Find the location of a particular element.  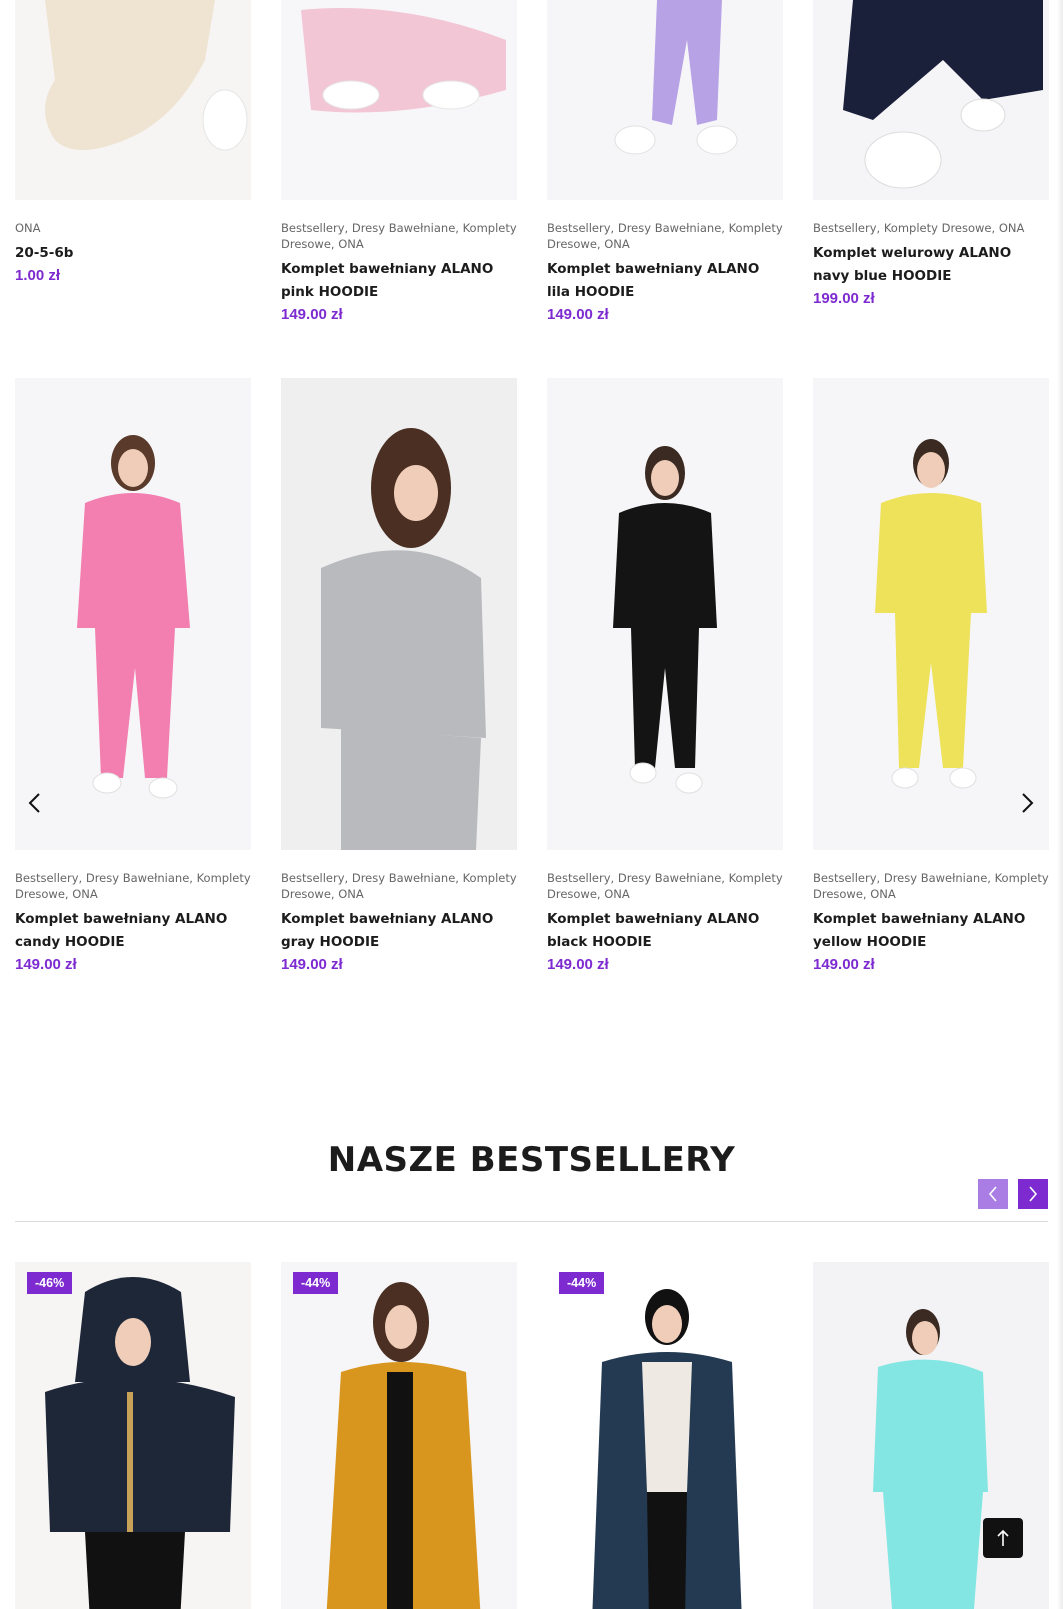

product-title: Komplet bawełniany ALANO lila HOODIE is located at coordinates (665, 281).